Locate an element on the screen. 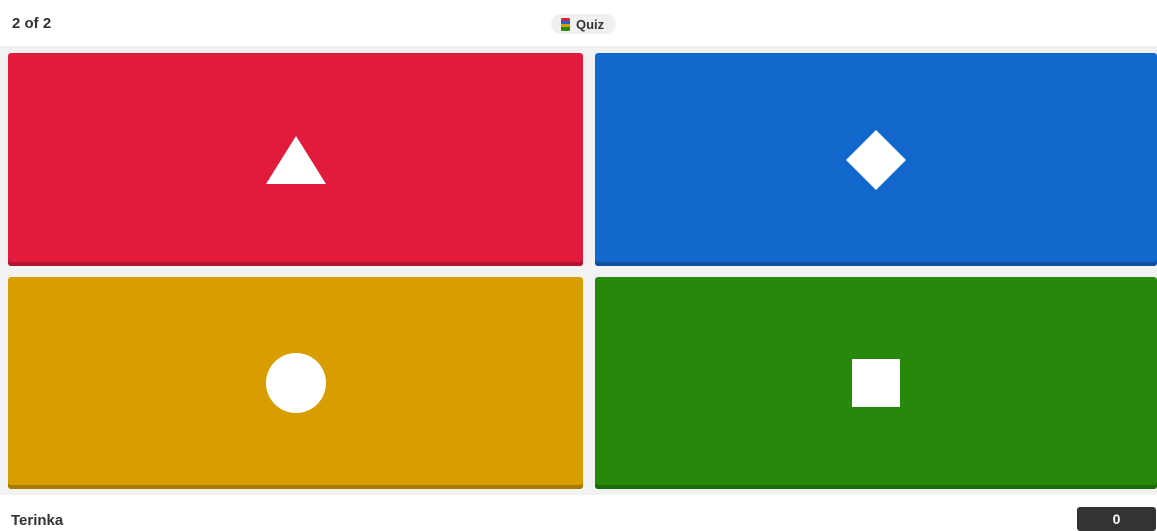  circle-icon is located at coordinates (295, 383).